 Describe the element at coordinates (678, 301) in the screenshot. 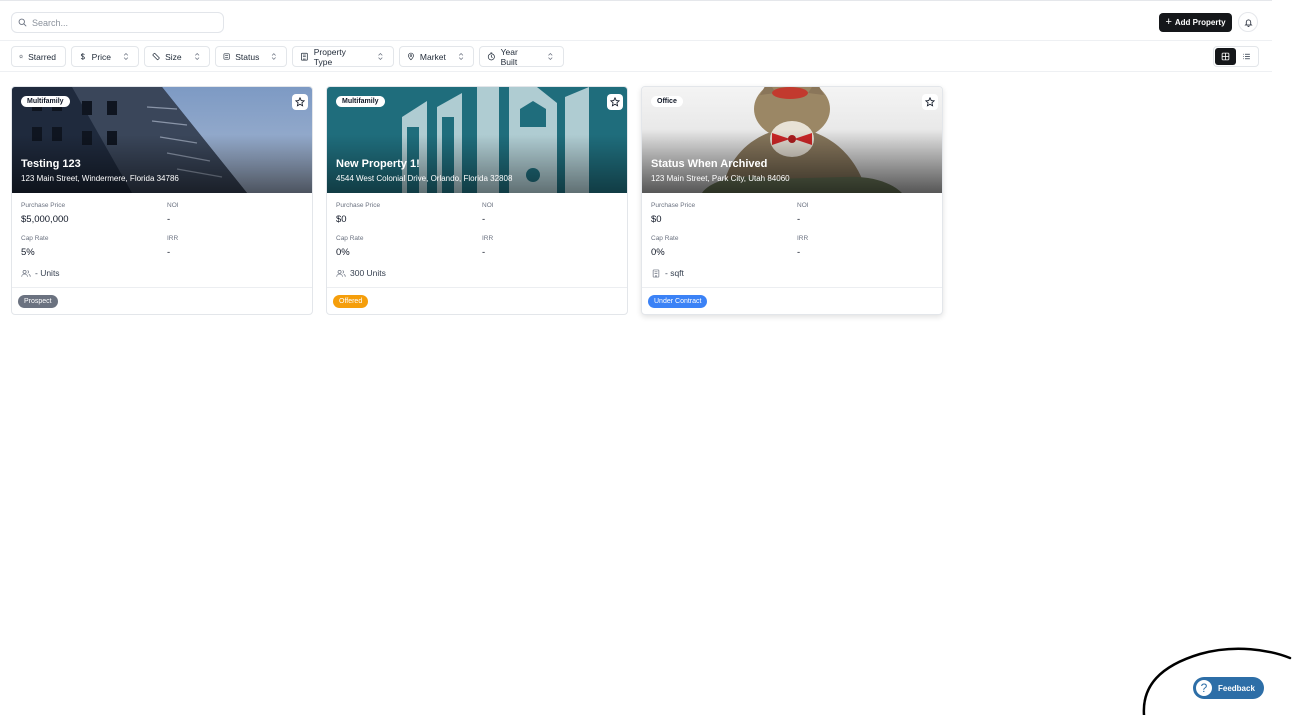

I see `status-badge: Under Contract` at that location.